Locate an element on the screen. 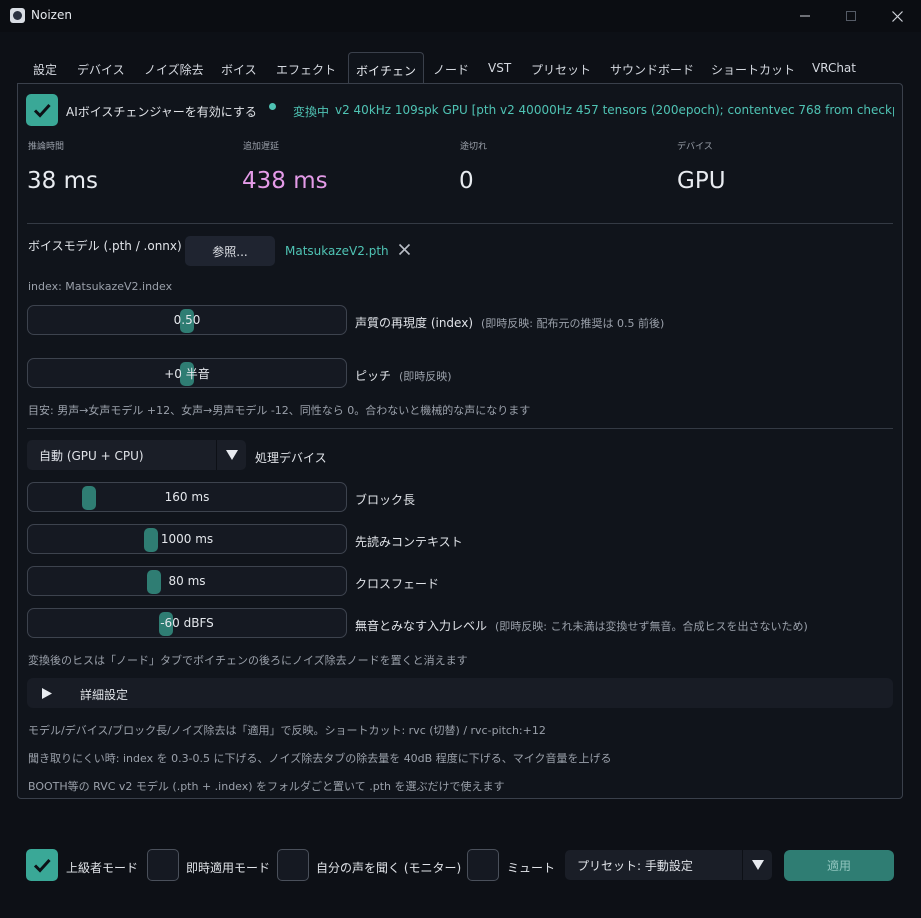 The height and width of the screenshot is (918, 921). advanced-mode-label: 上級者モード is located at coordinates (102, 868).